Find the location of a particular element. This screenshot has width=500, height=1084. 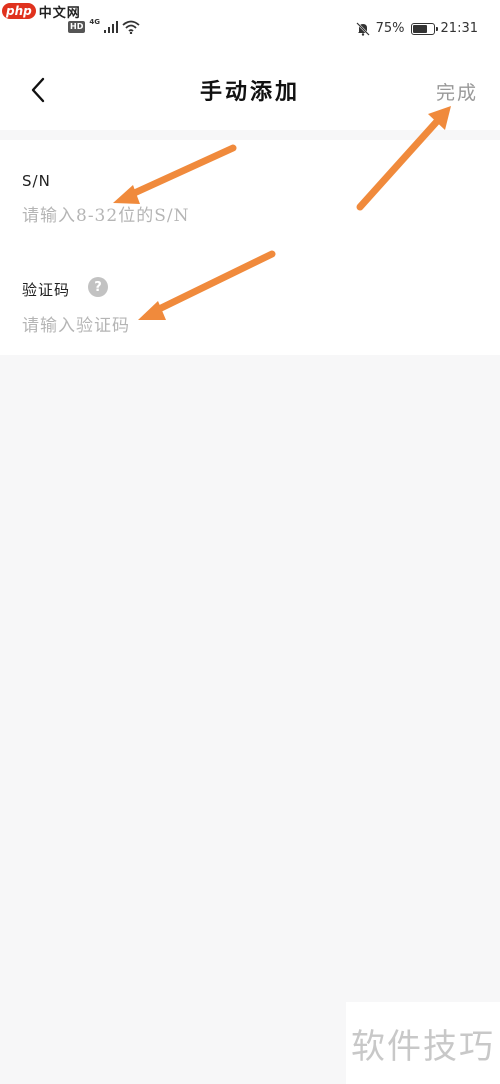

verification-code-label: 验证码 is located at coordinates (46, 290).